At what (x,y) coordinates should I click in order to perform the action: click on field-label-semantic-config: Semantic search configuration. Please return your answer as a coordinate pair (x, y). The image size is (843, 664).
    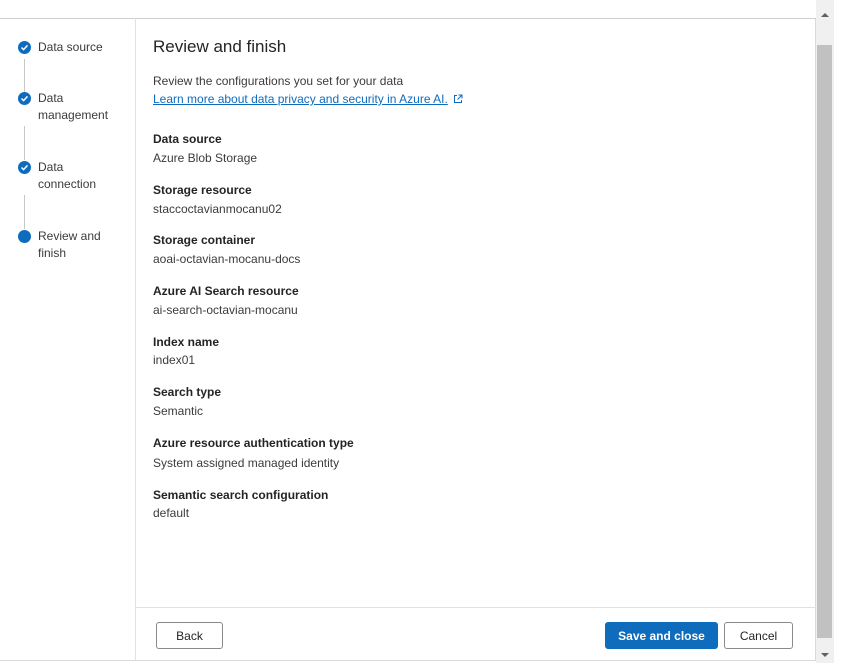
    Looking at the image, I should click on (241, 495).